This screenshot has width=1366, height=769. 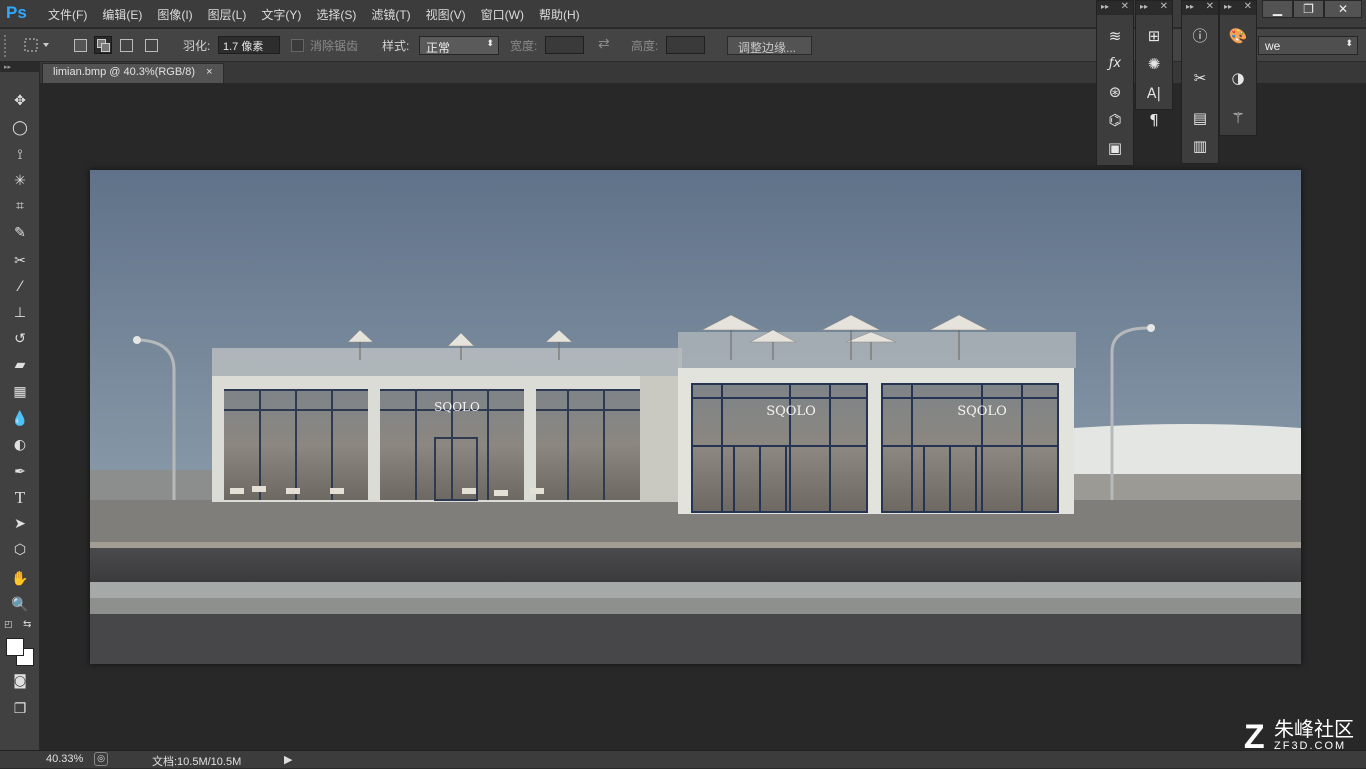 I want to click on history-brush-tool-icon: ↺, so click(x=20, y=339).